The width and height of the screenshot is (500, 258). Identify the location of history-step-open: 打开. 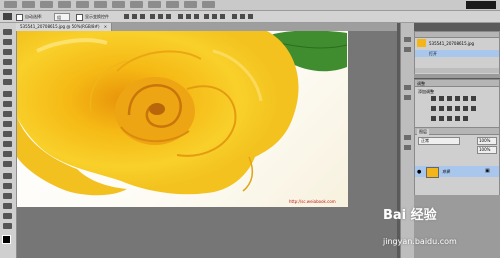
(457, 53).